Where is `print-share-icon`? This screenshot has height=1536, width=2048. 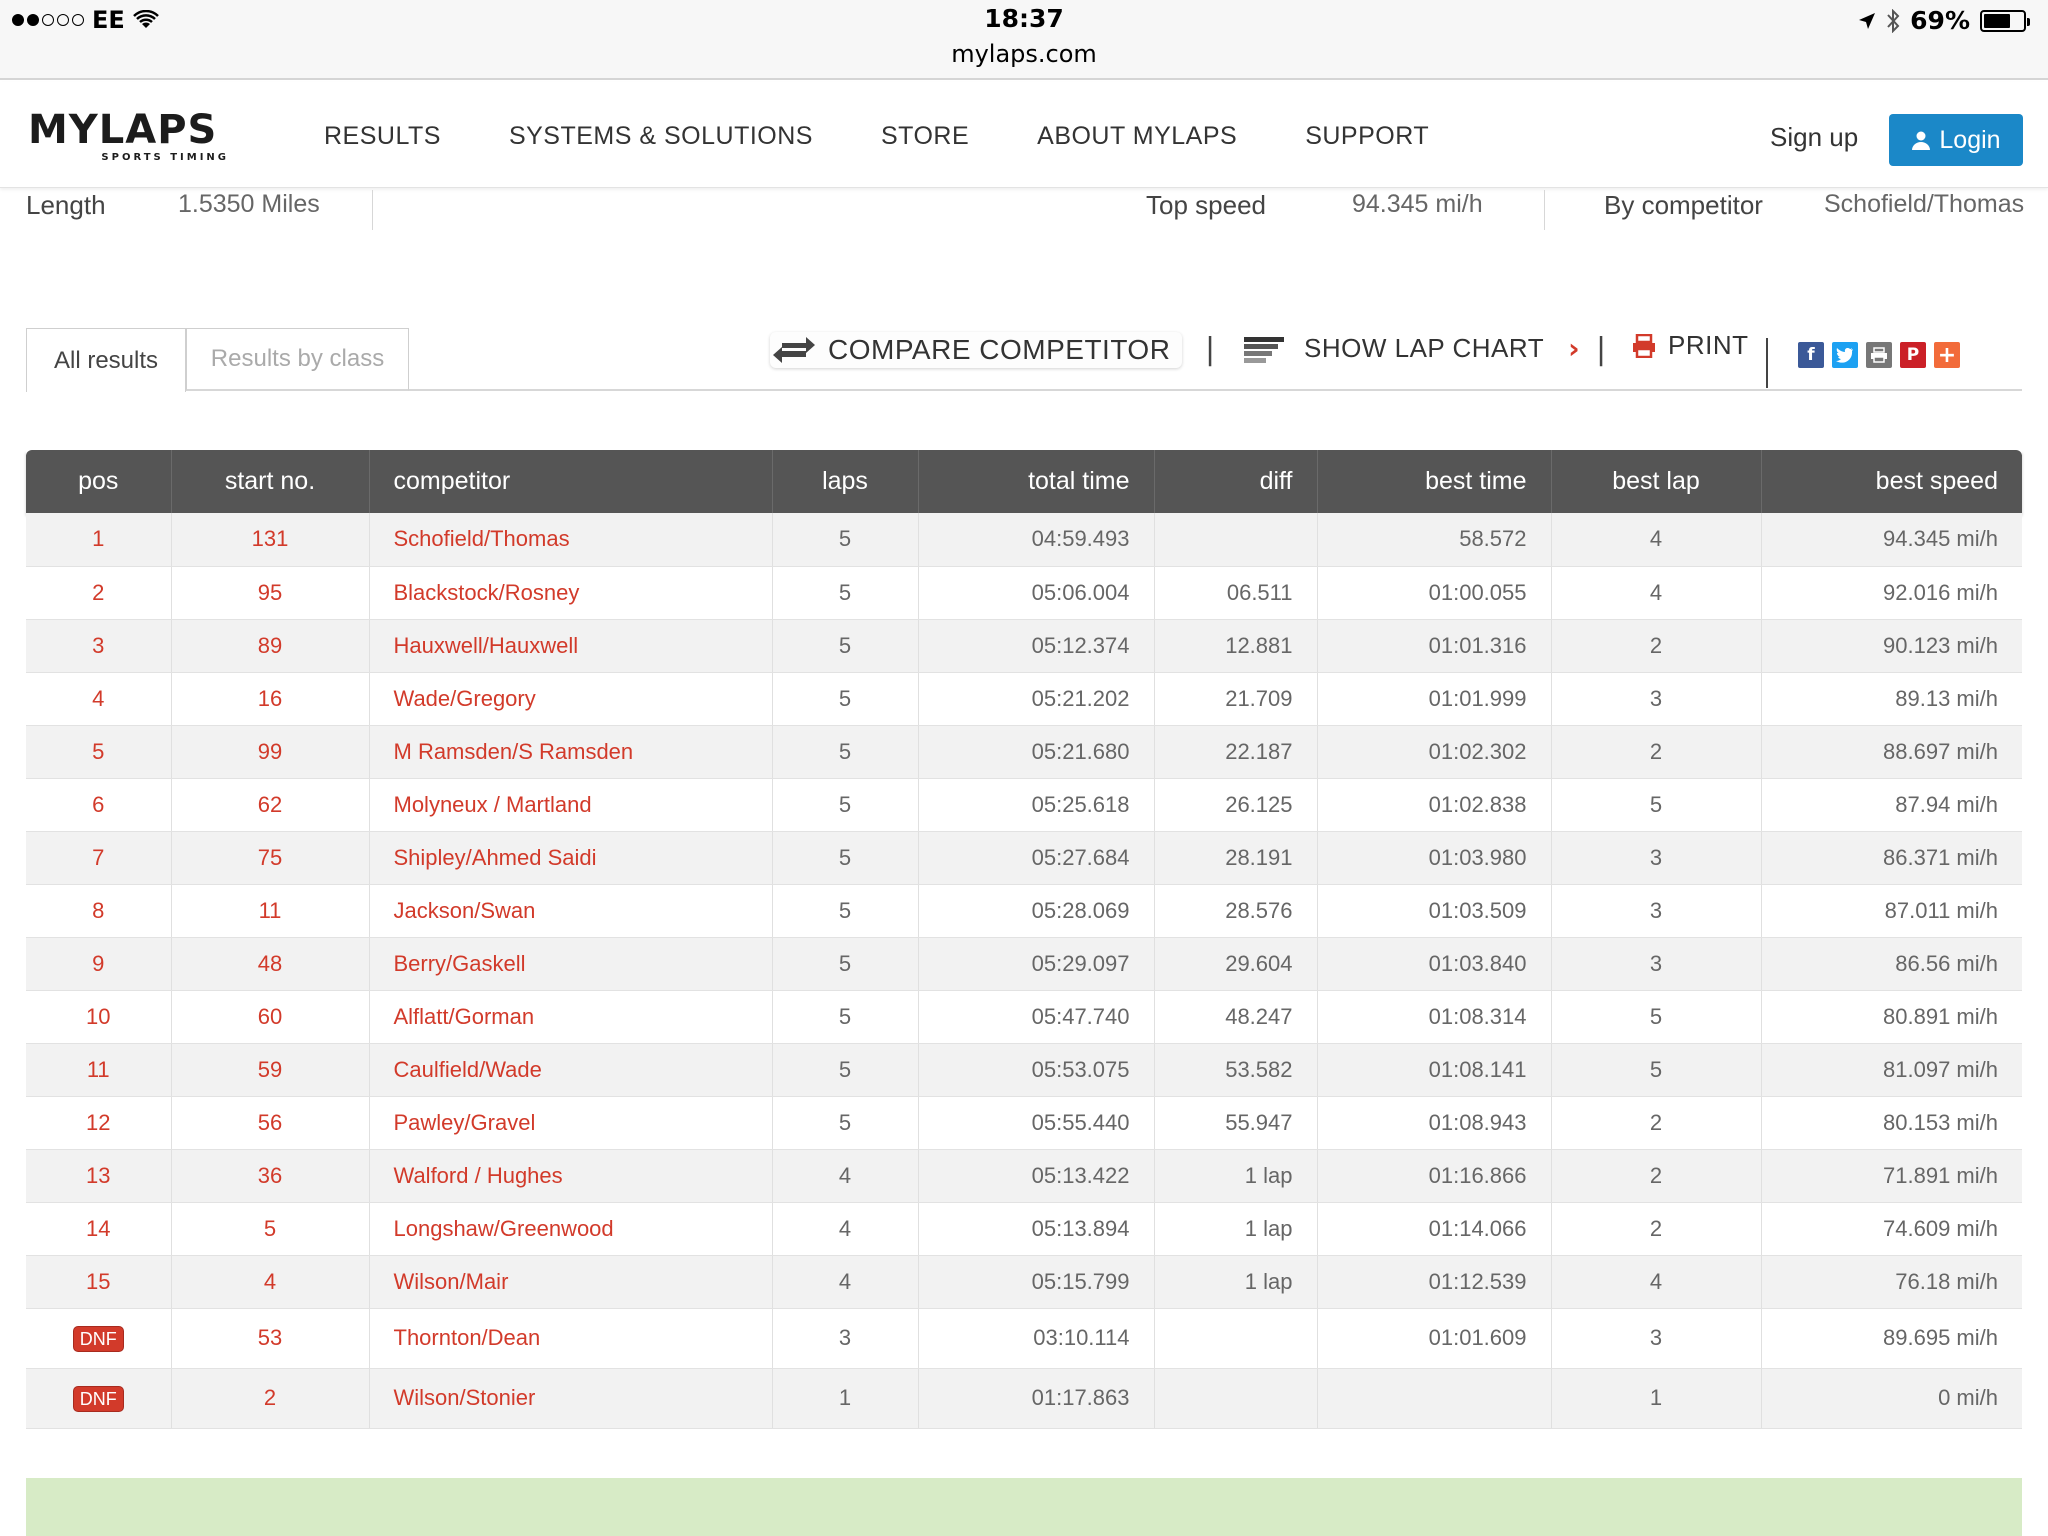
print-share-icon is located at coordinates (1879, 355).